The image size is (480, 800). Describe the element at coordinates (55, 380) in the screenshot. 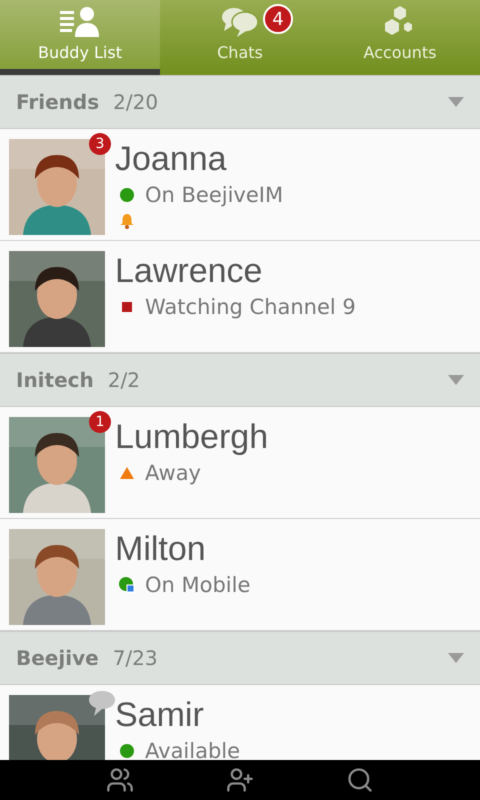

I see `group-name: Initech` at that location.